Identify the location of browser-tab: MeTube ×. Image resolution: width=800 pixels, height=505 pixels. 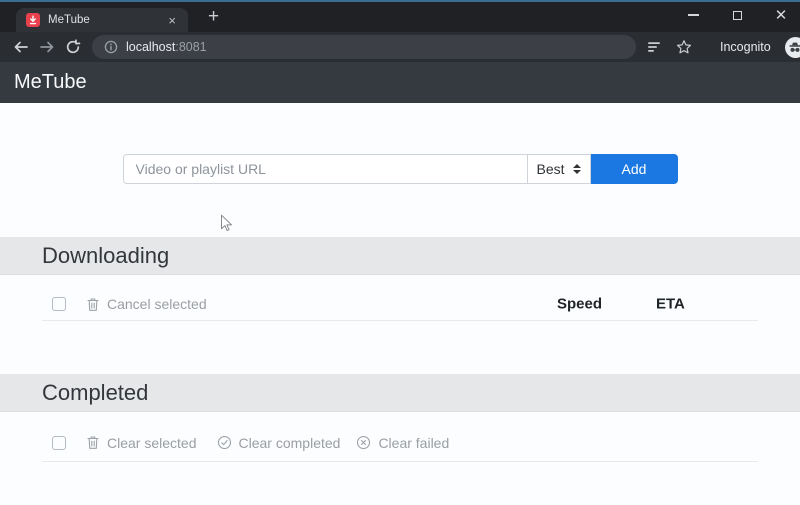
(102, 20).